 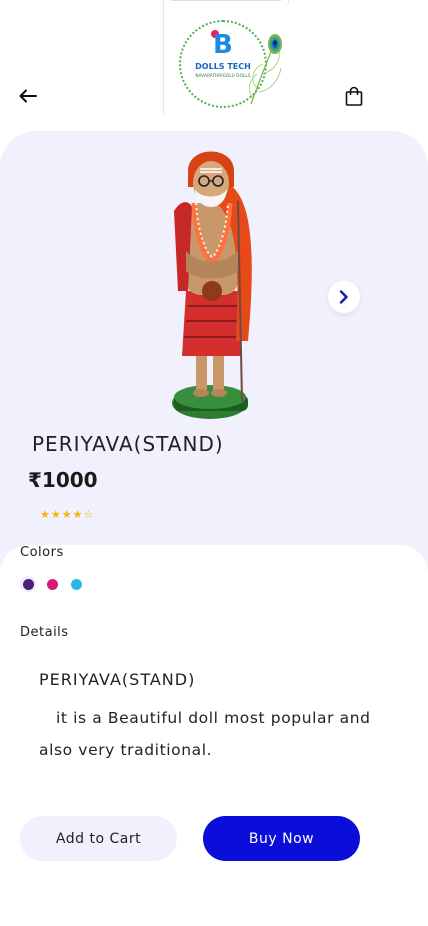 I want to click on brand-logo: B DOLLS TECH NAVARATHRIGOLU DOLLS, so click(x=226, y=57).